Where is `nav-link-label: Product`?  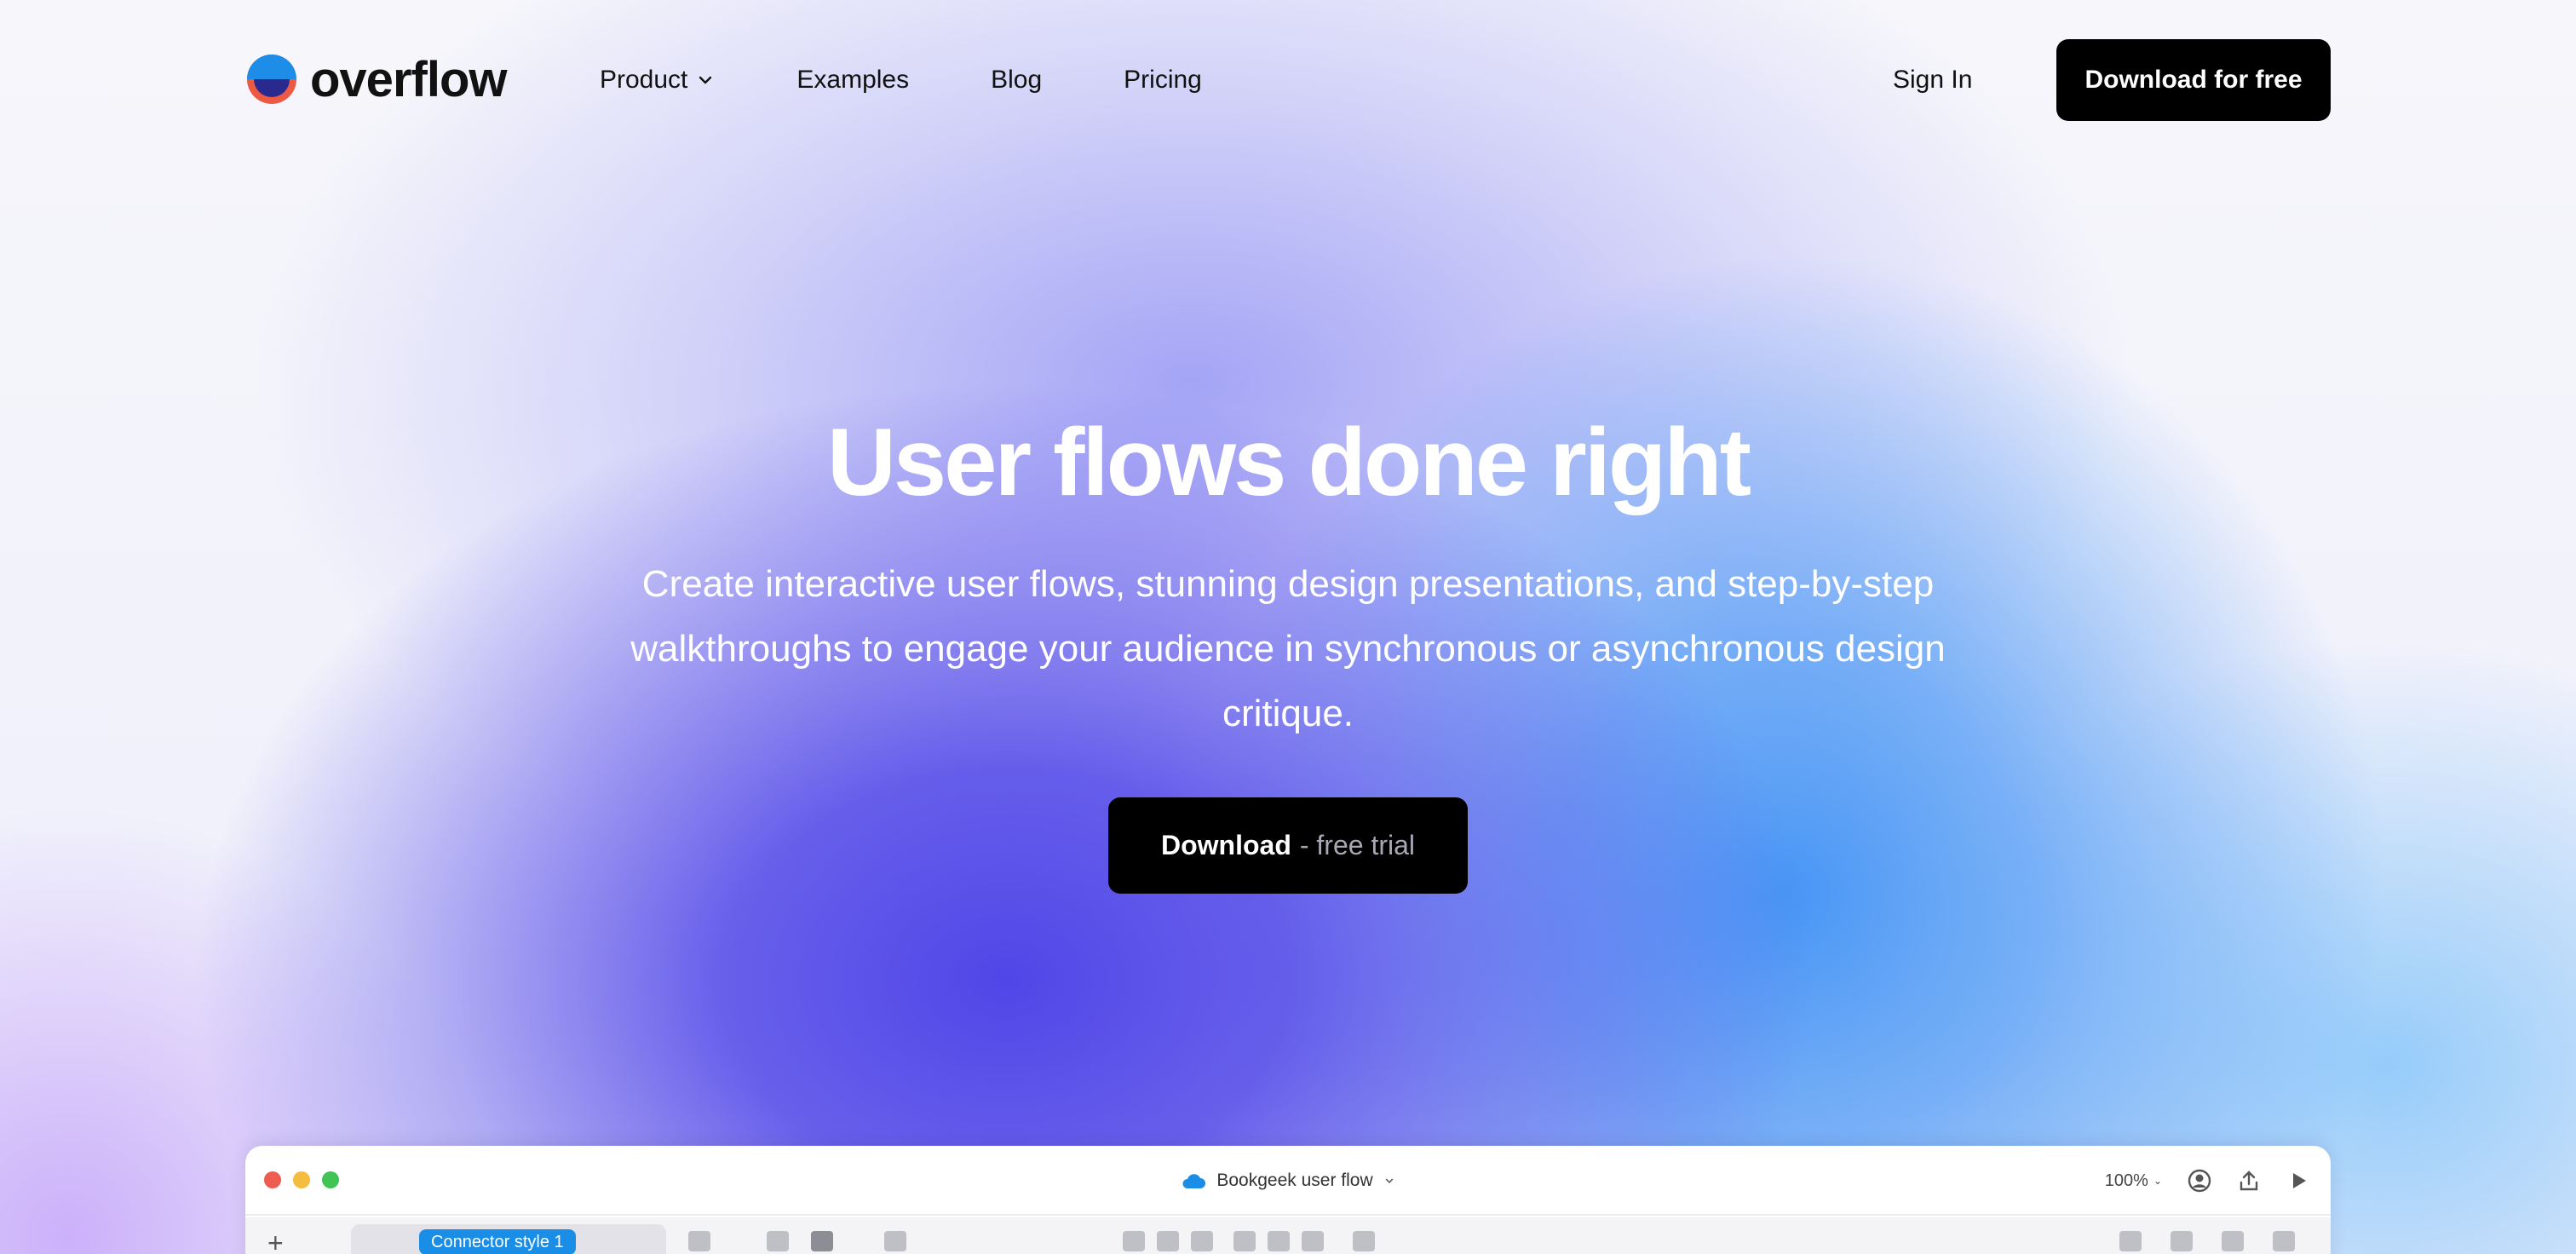
nav-link-label: Product is located at coordinates (644, 80).